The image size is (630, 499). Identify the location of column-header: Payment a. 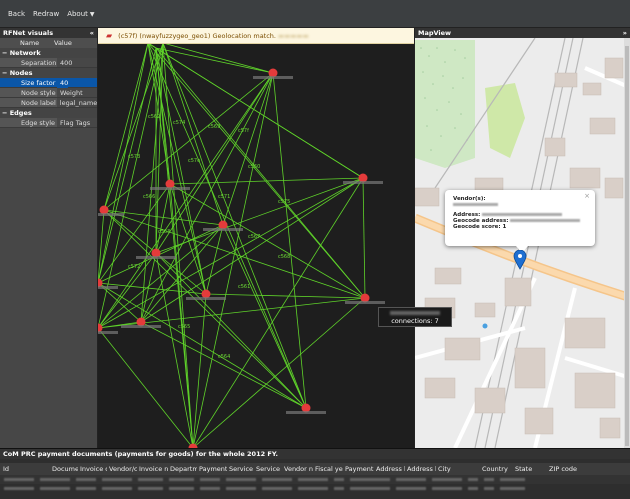
(212, 469).